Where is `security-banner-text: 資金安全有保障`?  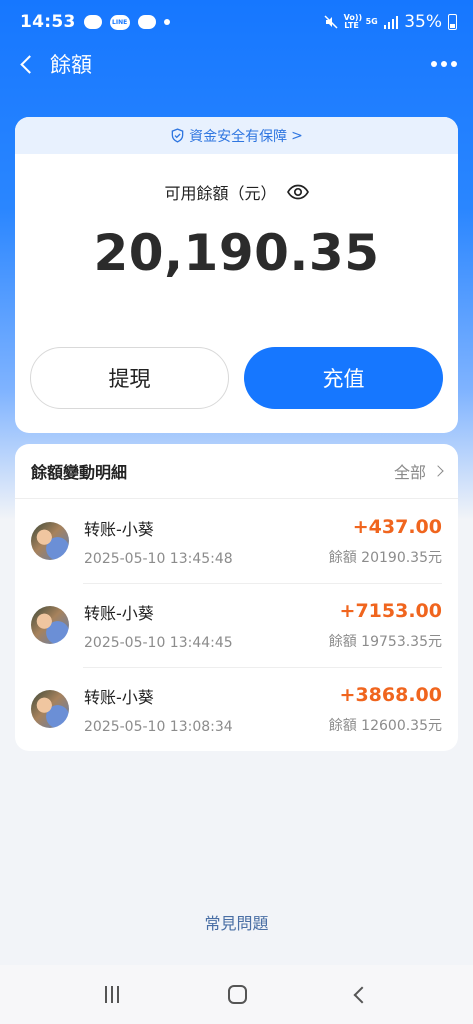
security-banner-text: 資金安全有保障 is located at coordinates (238, 136).